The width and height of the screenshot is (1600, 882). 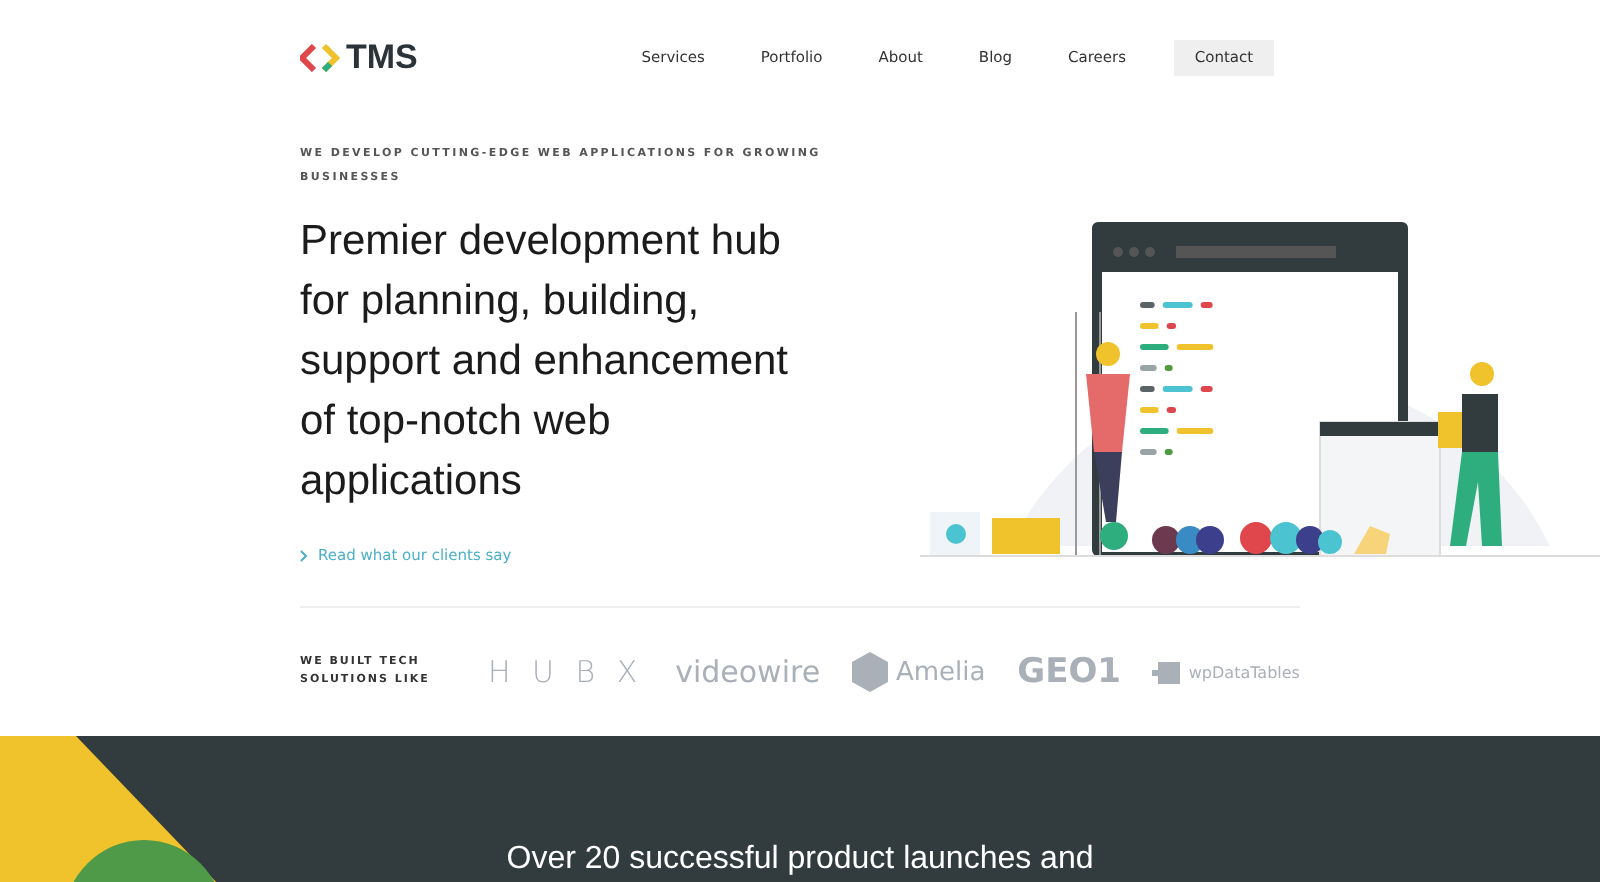 What do you see at coordinates (304, 555) in the screenshot?
I see `chevron-icon` at bounding box center [304, 555].